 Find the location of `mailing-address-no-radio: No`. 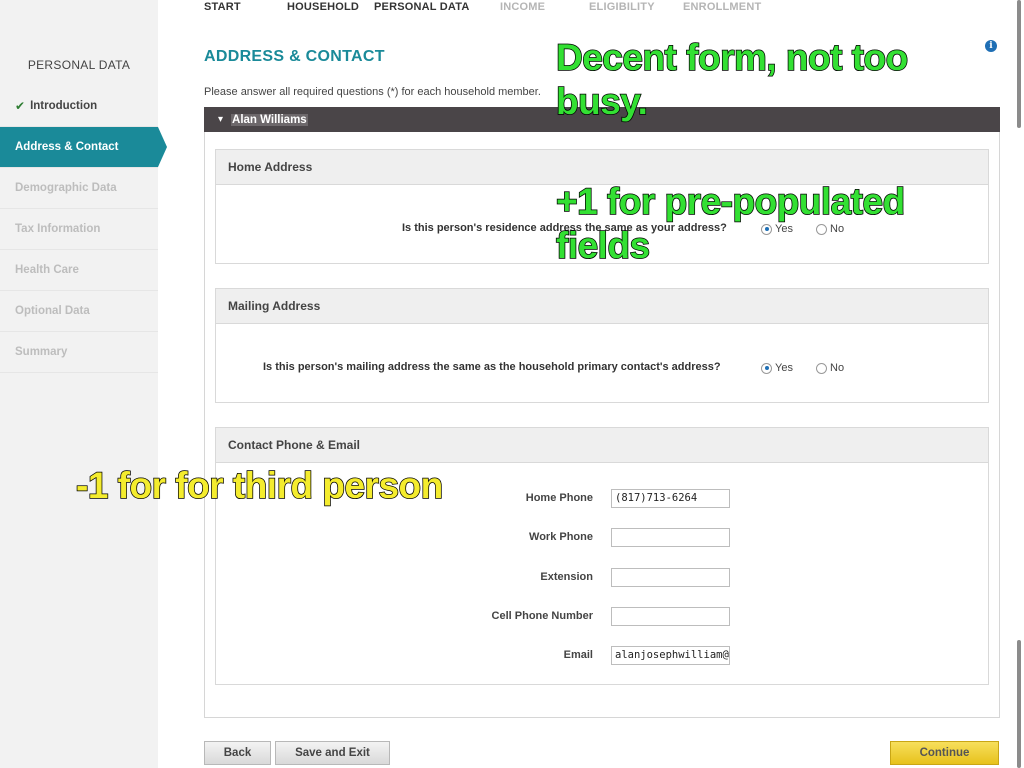

mailing-address-no-radio: No is located at coordinates (830, 368).